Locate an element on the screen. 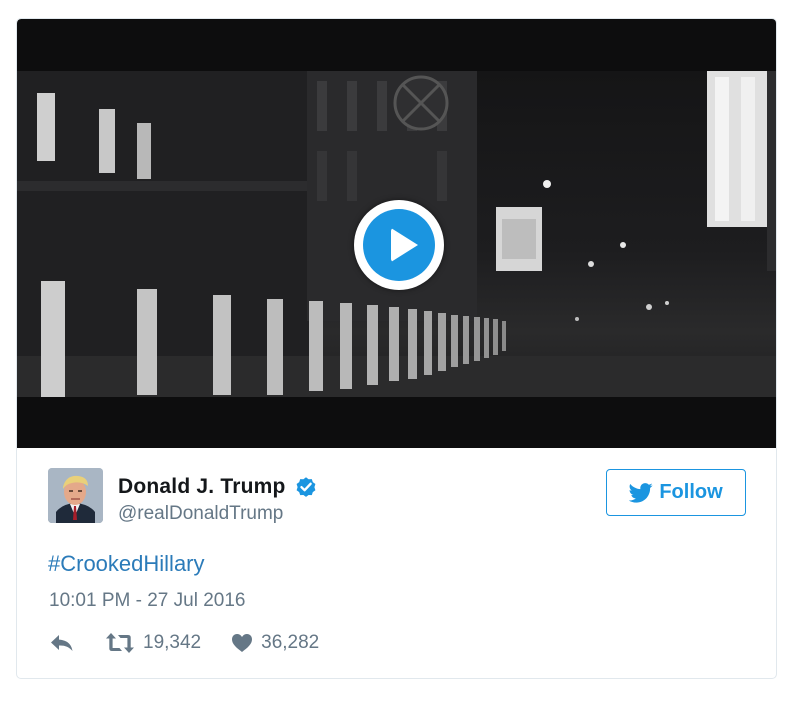  follow-button: Follow is located at coordinates (676, 492).